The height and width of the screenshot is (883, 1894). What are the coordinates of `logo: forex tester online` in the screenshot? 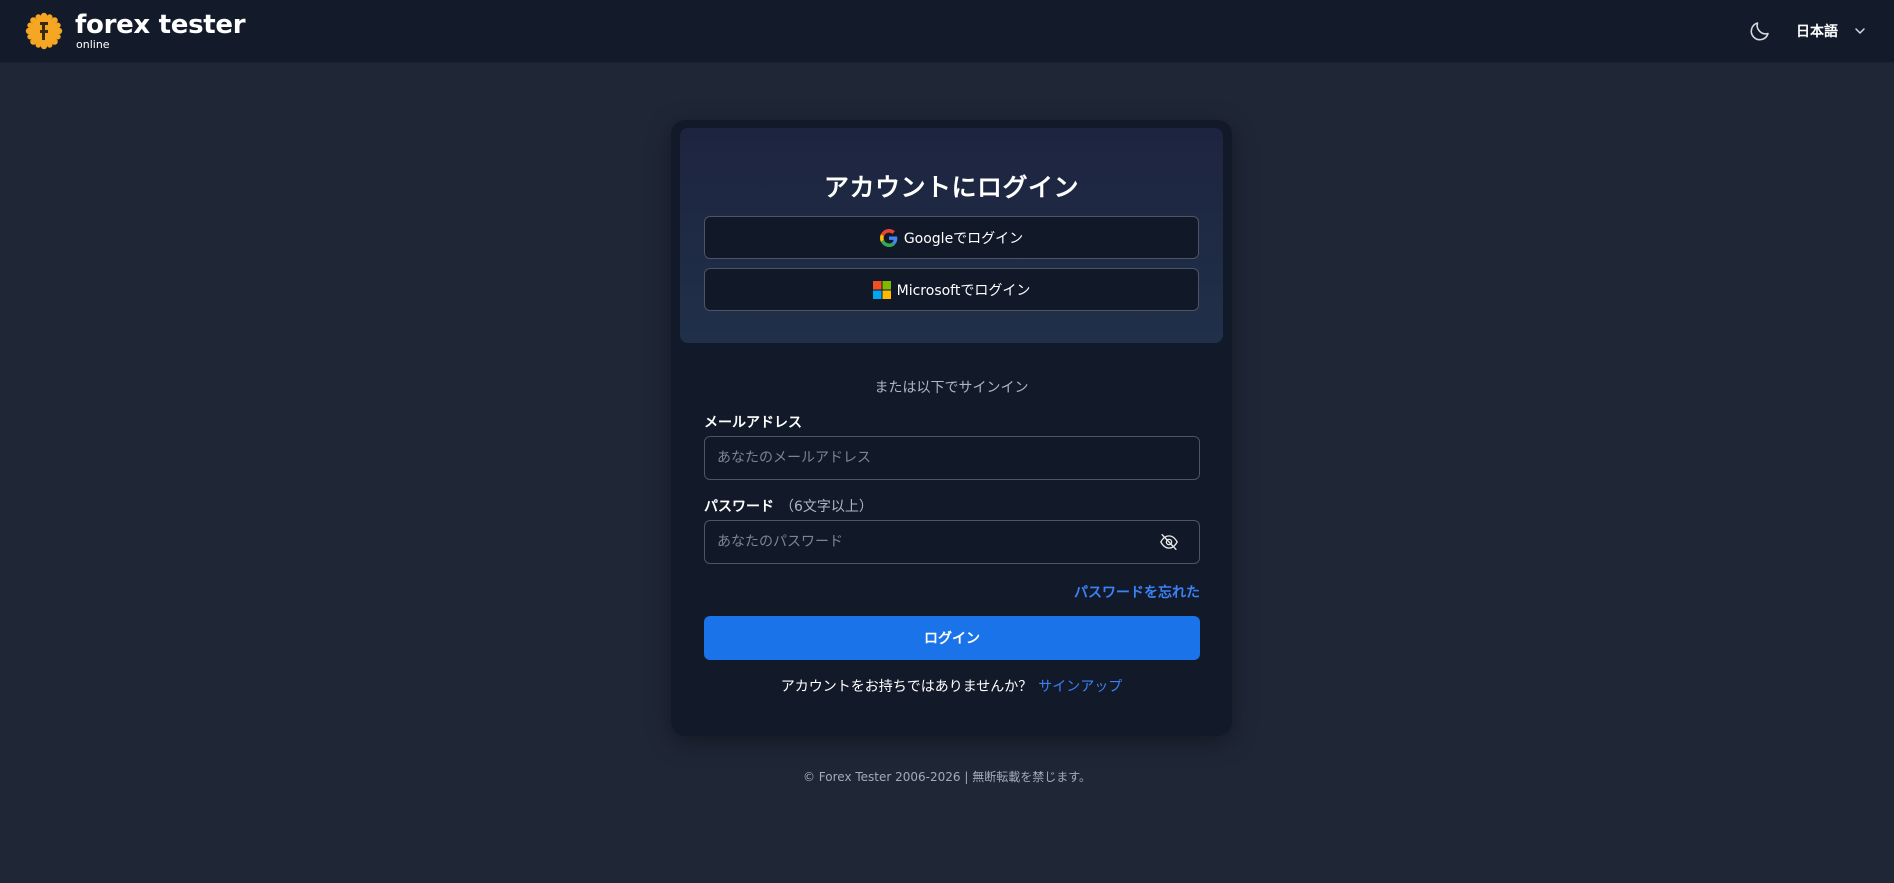 It's located at (135, 30).